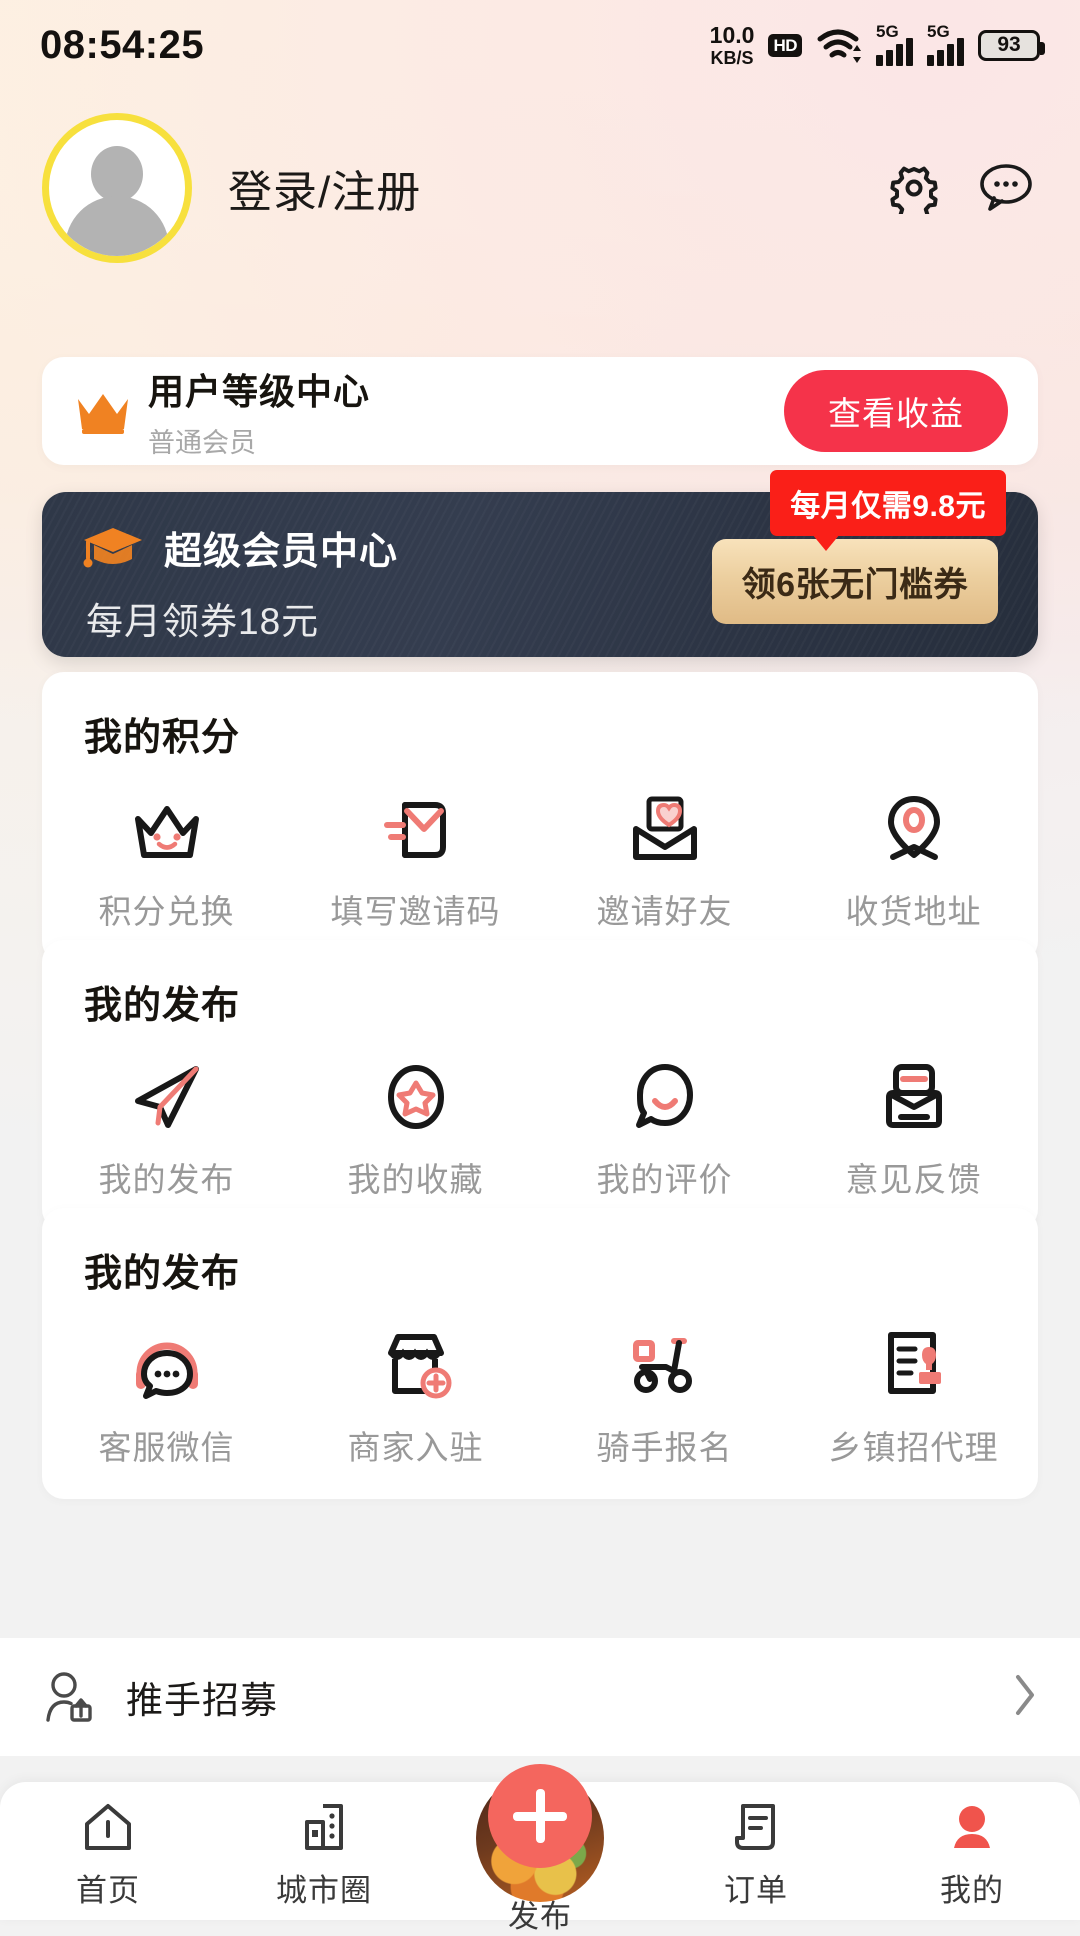 The height and width of the screenshot is (1936, 1080). What do you see at coordinates (162, 738) in the screenshot?
I see `section-points-title: 我的积分` at bounding box center [162, 738].